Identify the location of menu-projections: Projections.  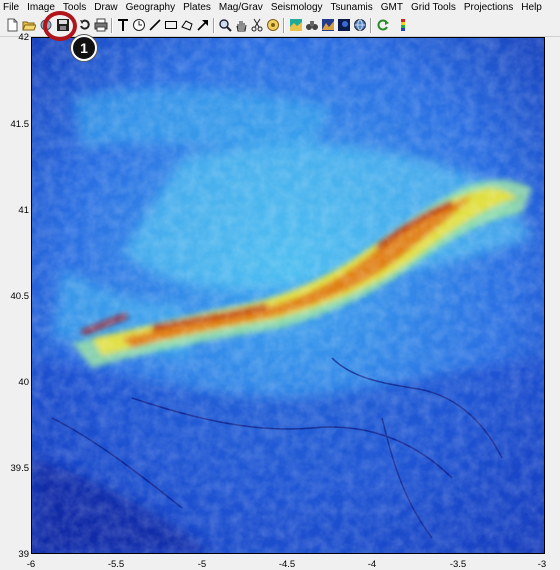
(488, 7).